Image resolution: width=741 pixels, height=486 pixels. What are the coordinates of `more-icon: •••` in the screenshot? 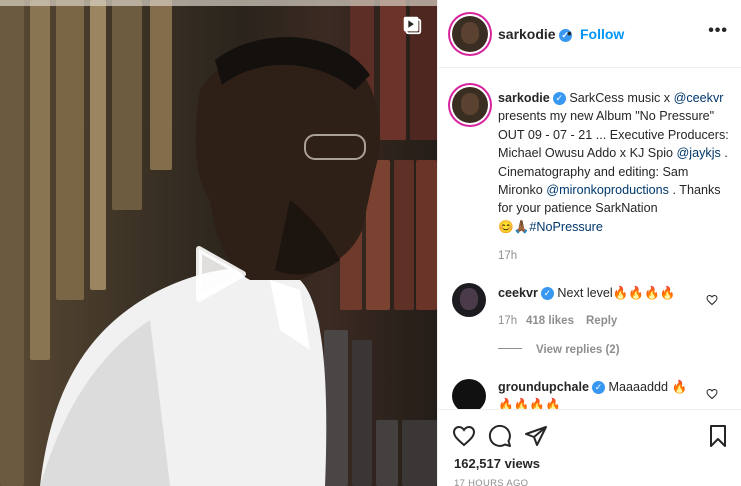 It's located at (718, 31).